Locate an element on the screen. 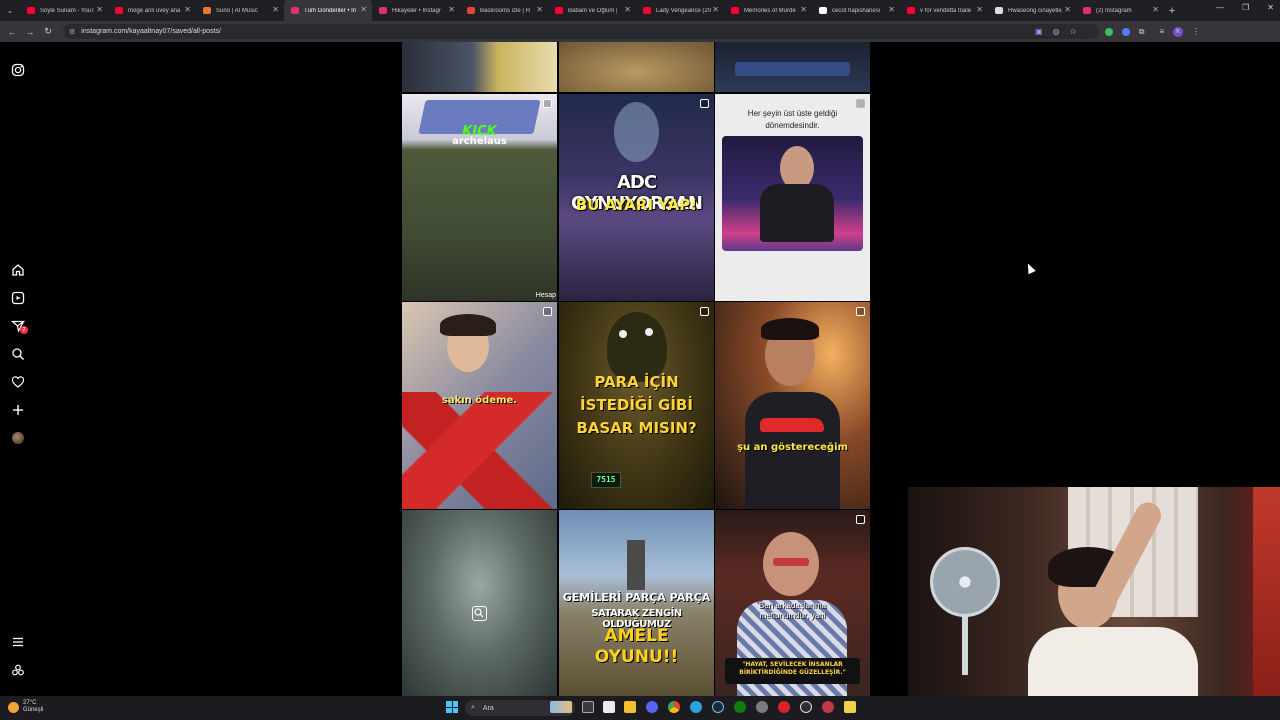 Image resolution: width=1280 pixels, height=720 pixels. search-icon is located at coordinates (18, 354).